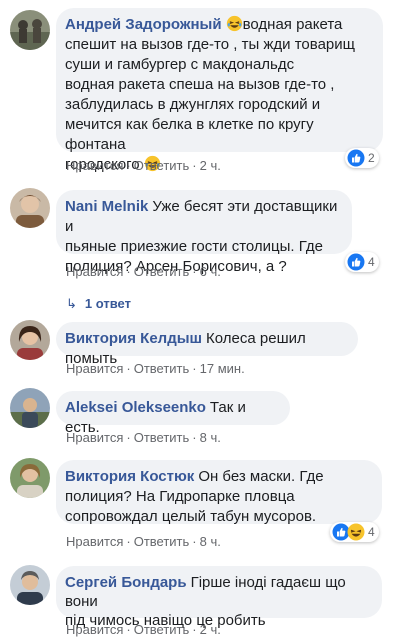  What do you see at coordinates (129, 476) in the screenshot?
I see `comment-author: Виктория Костюк` at bounding box center [129, 476].